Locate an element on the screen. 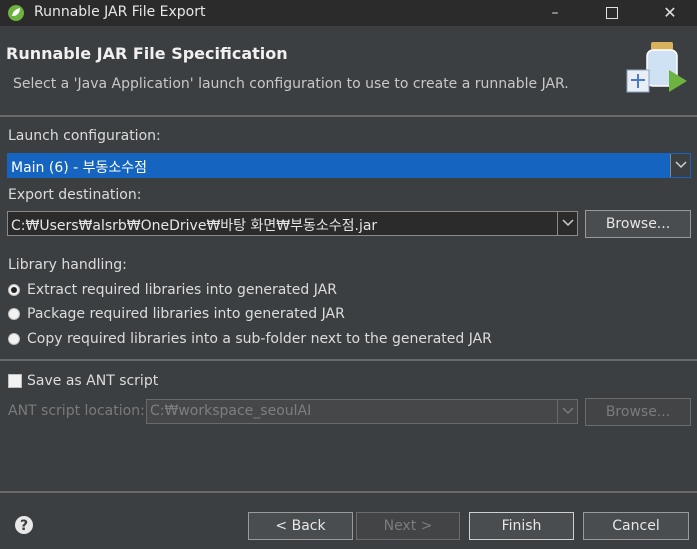  library-handling-label: Library handling: is located at coordinates (67, 265).